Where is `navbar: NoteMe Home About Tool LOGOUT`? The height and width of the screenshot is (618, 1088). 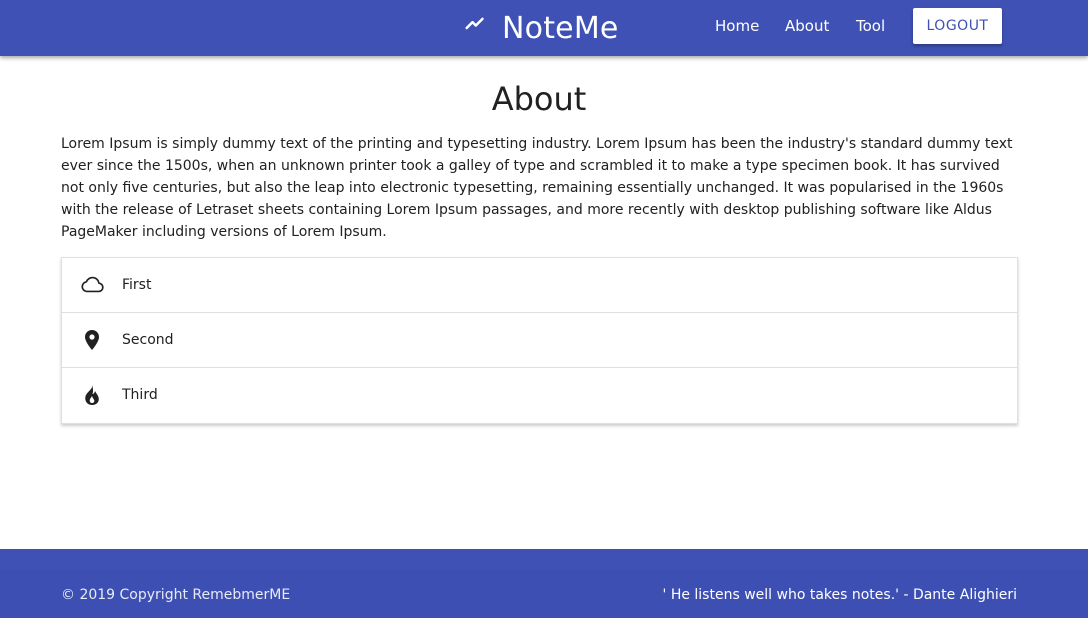
navbar: NoteMe Home About Tool LOGOUT is located at coordinates (544, 28).